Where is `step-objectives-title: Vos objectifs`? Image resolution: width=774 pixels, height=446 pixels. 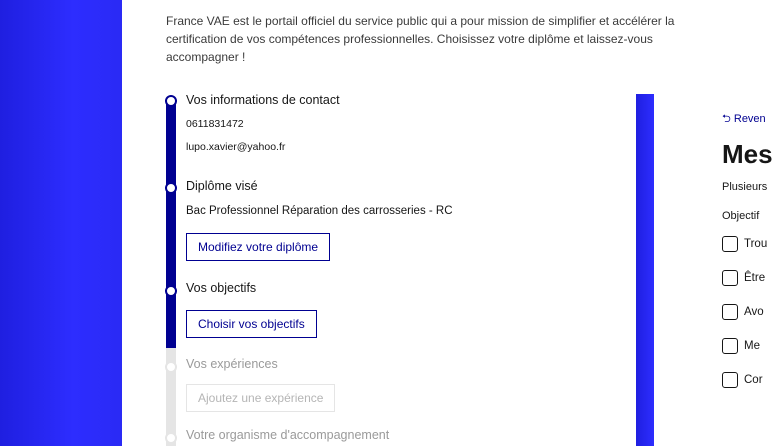 step-objectives-title: Vos objectifs is located at coordinates (221, 288).